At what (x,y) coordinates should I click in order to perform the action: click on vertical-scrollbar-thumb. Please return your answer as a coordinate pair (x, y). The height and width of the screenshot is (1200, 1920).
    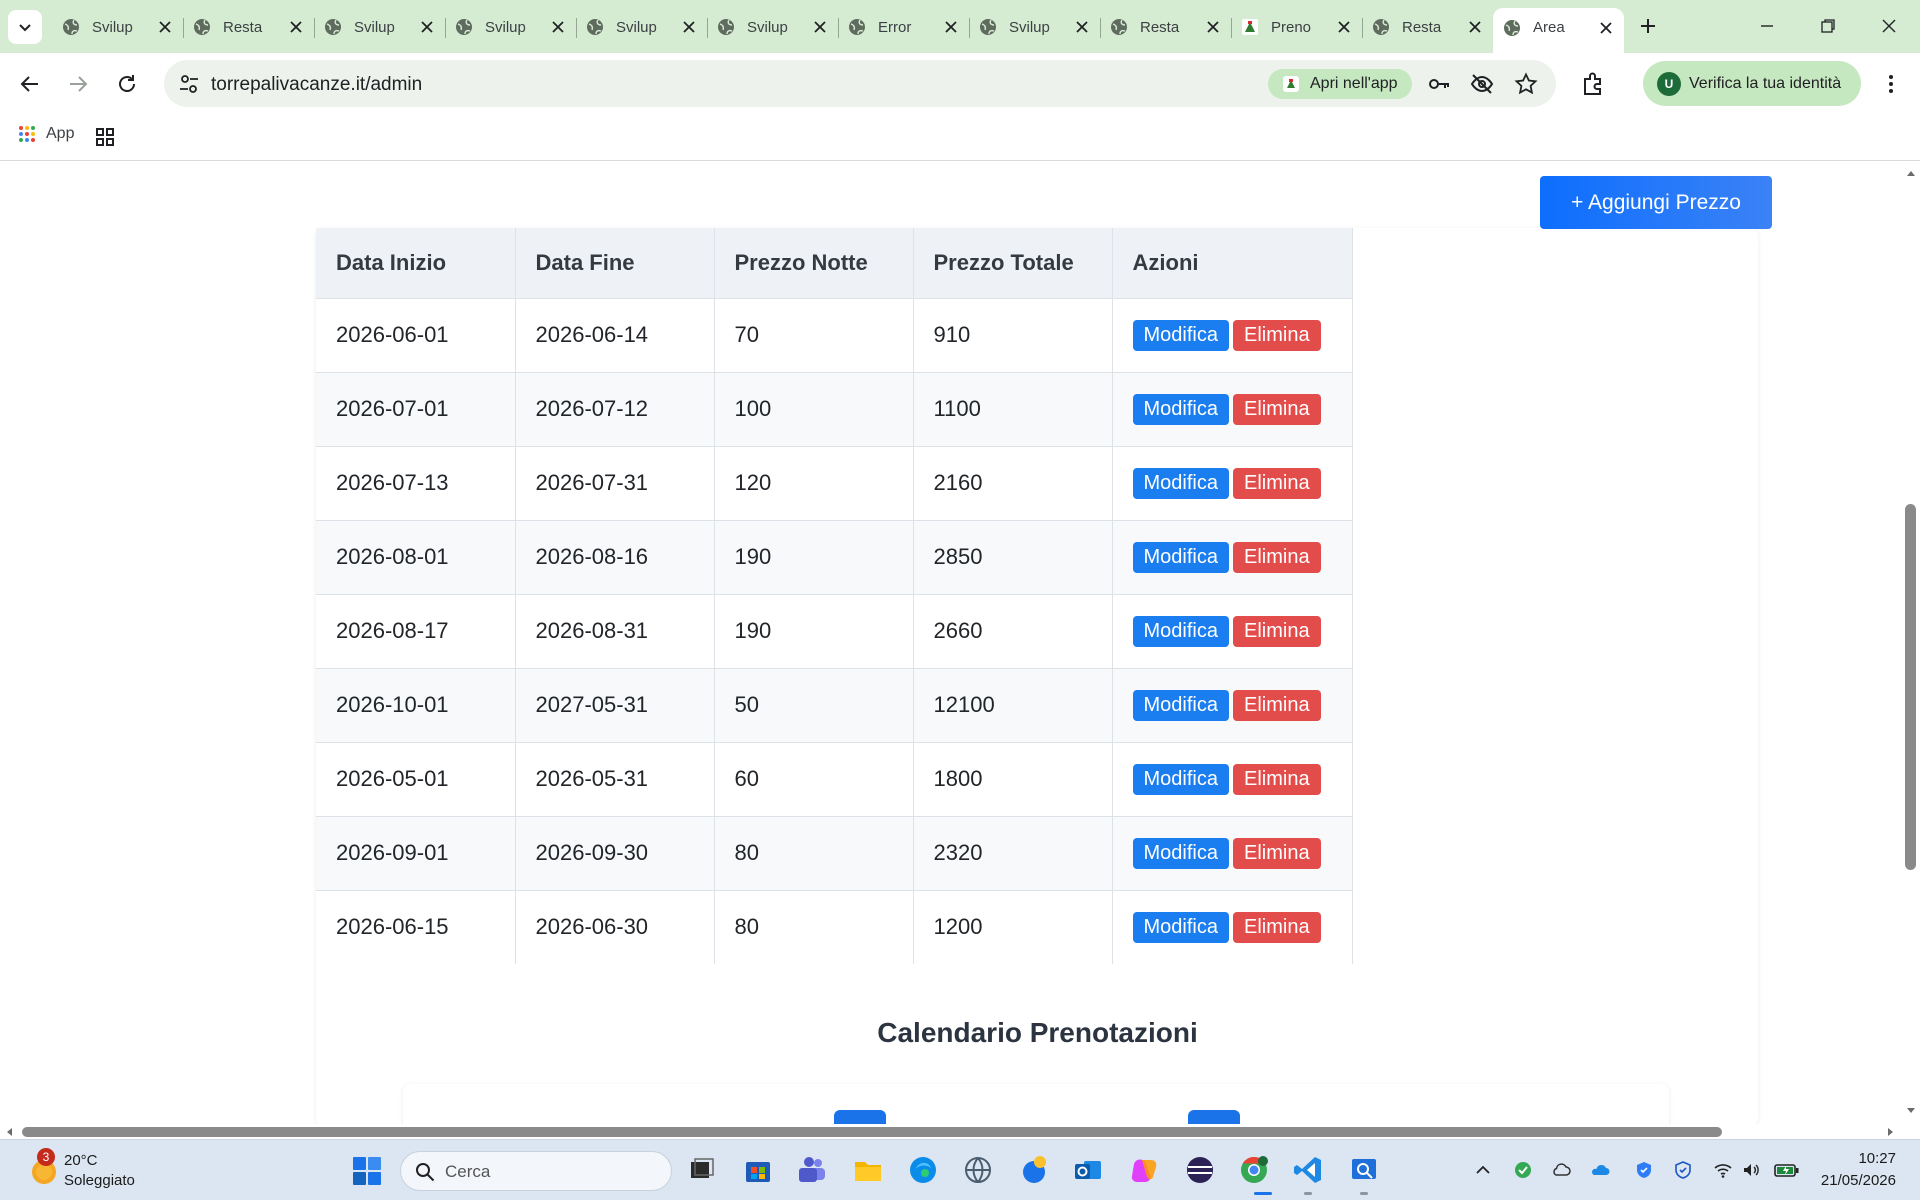
    Looking at the image, I should click on (1910, 687).